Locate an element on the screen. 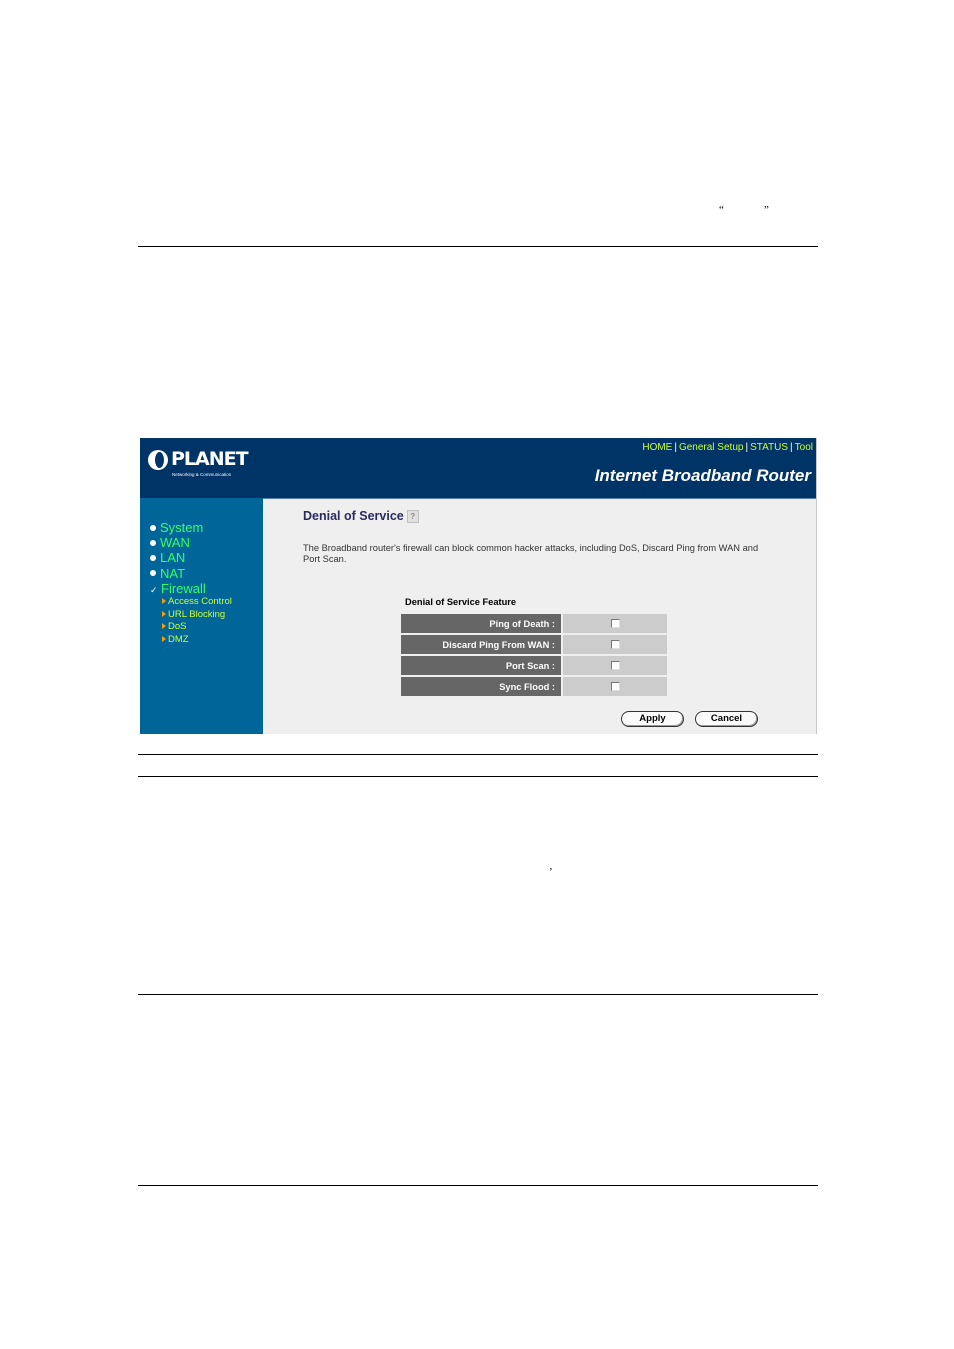 The width and height of the screenshot is (954, 1349). sidebar-item-label: Firewall is located at coordinates (183, 588).